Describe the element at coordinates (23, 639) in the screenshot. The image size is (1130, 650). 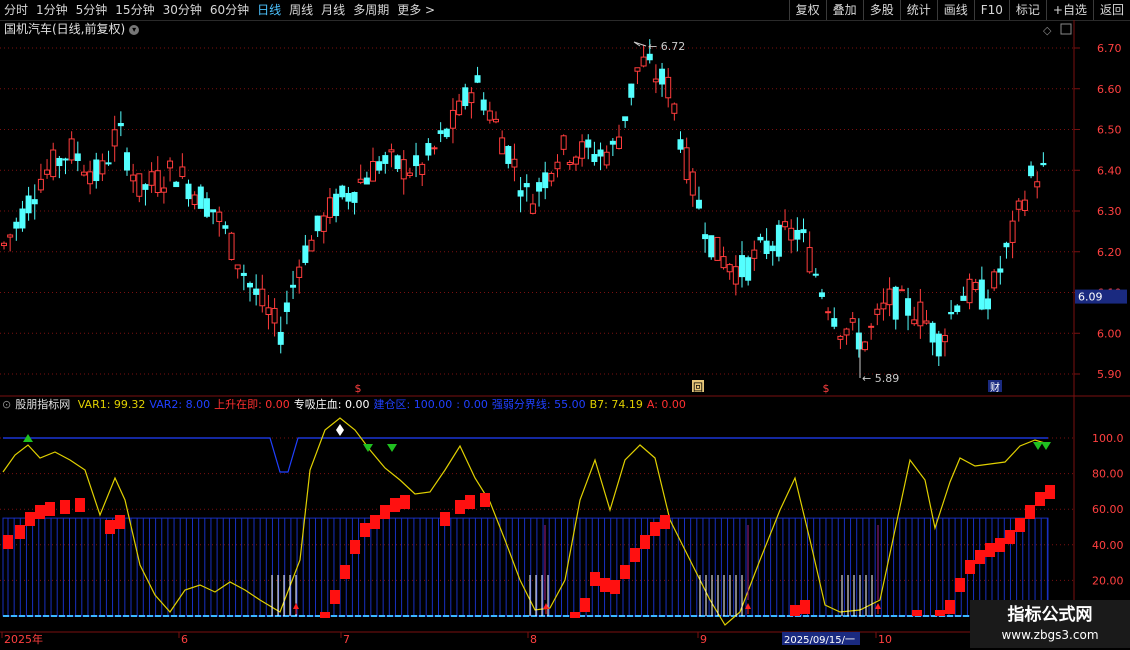
I see `date-label: 2025年` at that location.